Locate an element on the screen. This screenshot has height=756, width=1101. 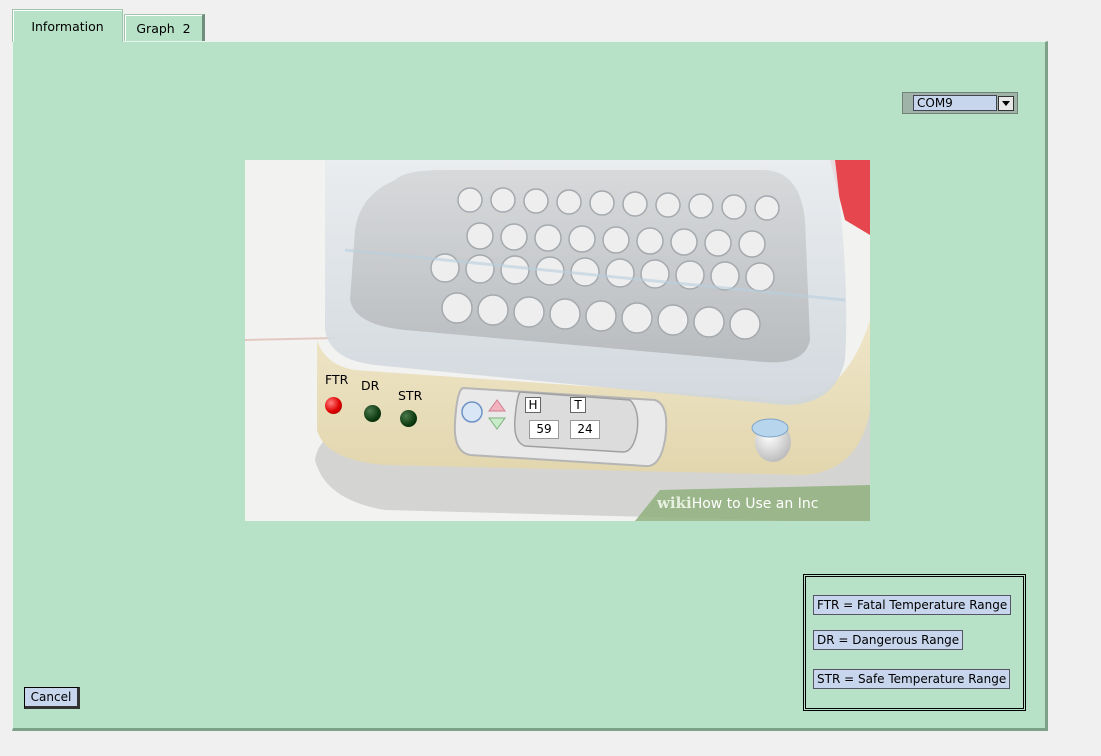
com-port-select: COM9 is located at coordinates (960, 103).